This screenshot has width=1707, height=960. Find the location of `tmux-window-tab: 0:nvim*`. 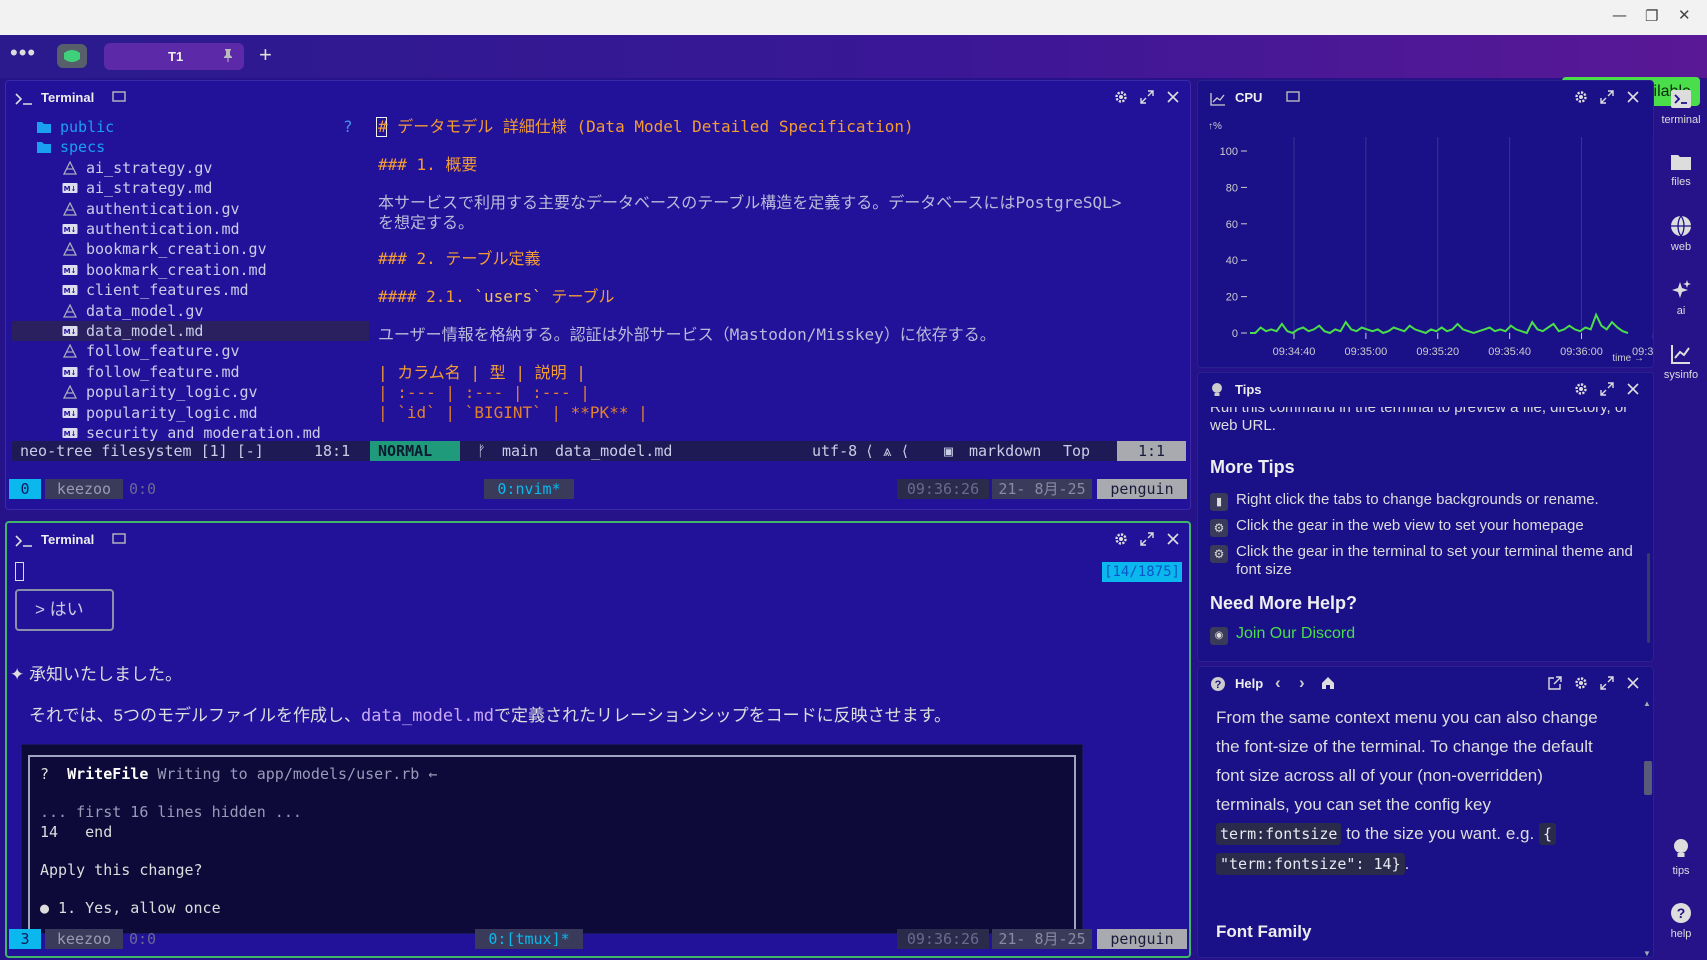

tmux-window-tab: 0:nvim* is located at coordinates (529, 489).